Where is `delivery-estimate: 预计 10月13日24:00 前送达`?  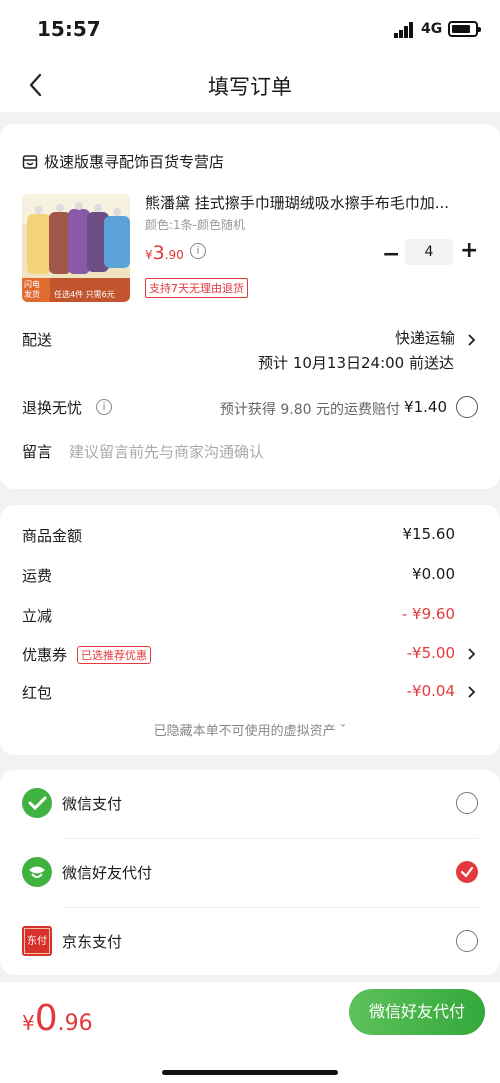 delivery-estimate: 预计 10月13日24:00 前送达 is located at coordinates (356, 363).